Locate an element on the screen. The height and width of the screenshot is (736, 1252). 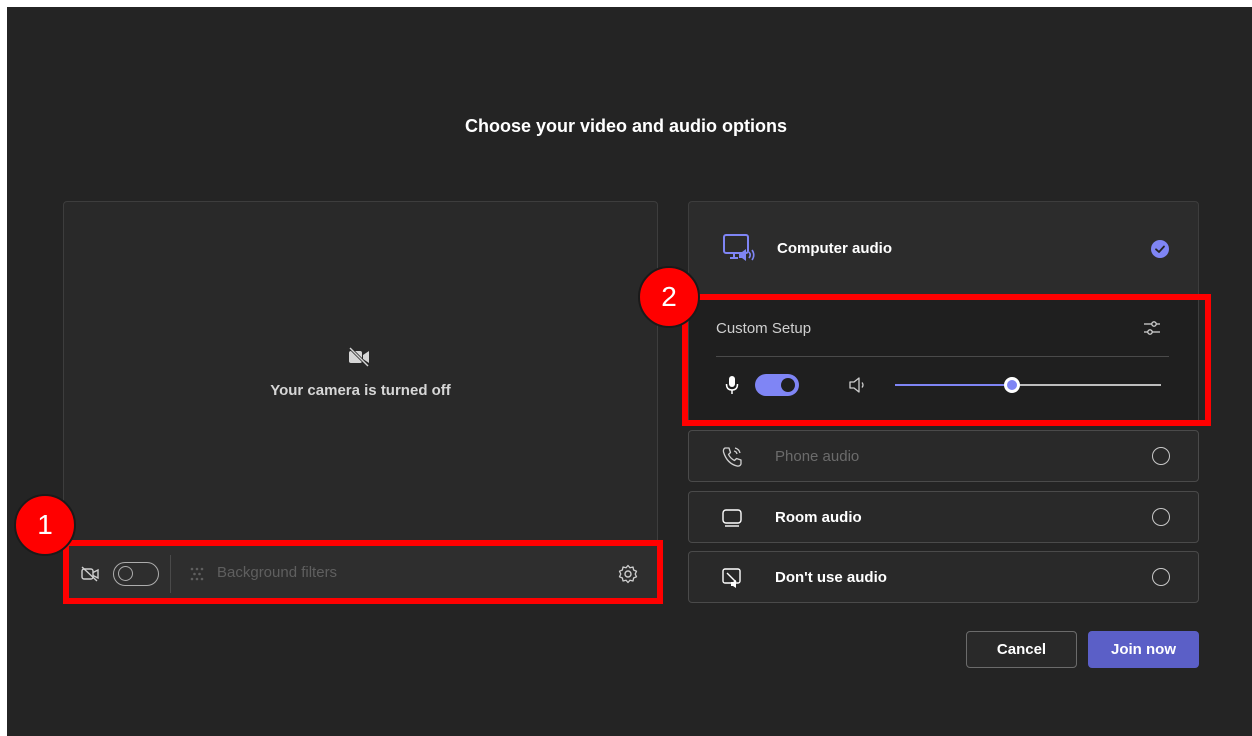
cancel-button: Cancel is located at coordinates (1021, 649).